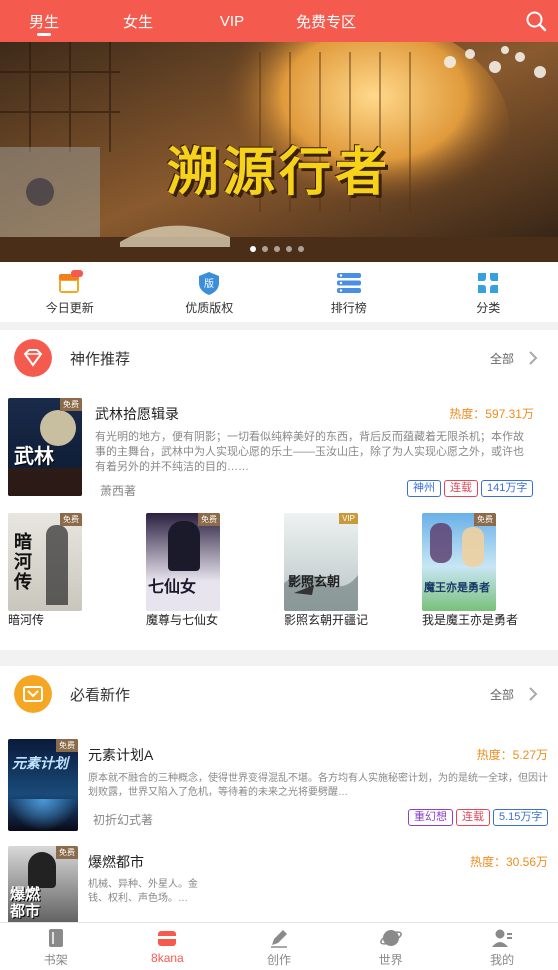 The height and width of the screenshot is (970, 558). What do you see at coordinates (430, 817) in the screenshot?
I see `tag-genre: 重幻想` at bounding box center [430, 817].